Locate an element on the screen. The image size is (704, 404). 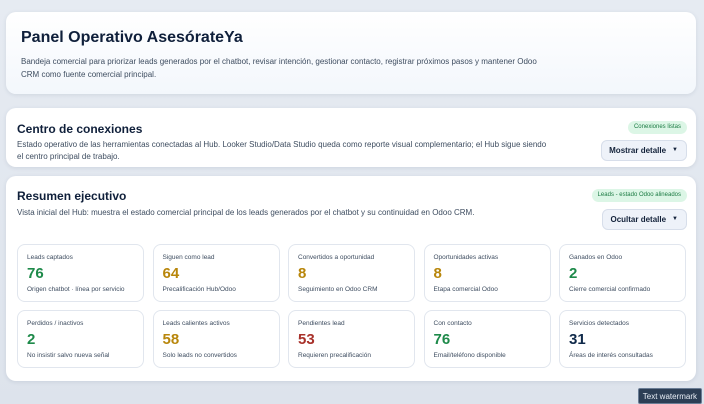
metric-label: Convertidos a oportunidad is located at coordinates (336, 257).